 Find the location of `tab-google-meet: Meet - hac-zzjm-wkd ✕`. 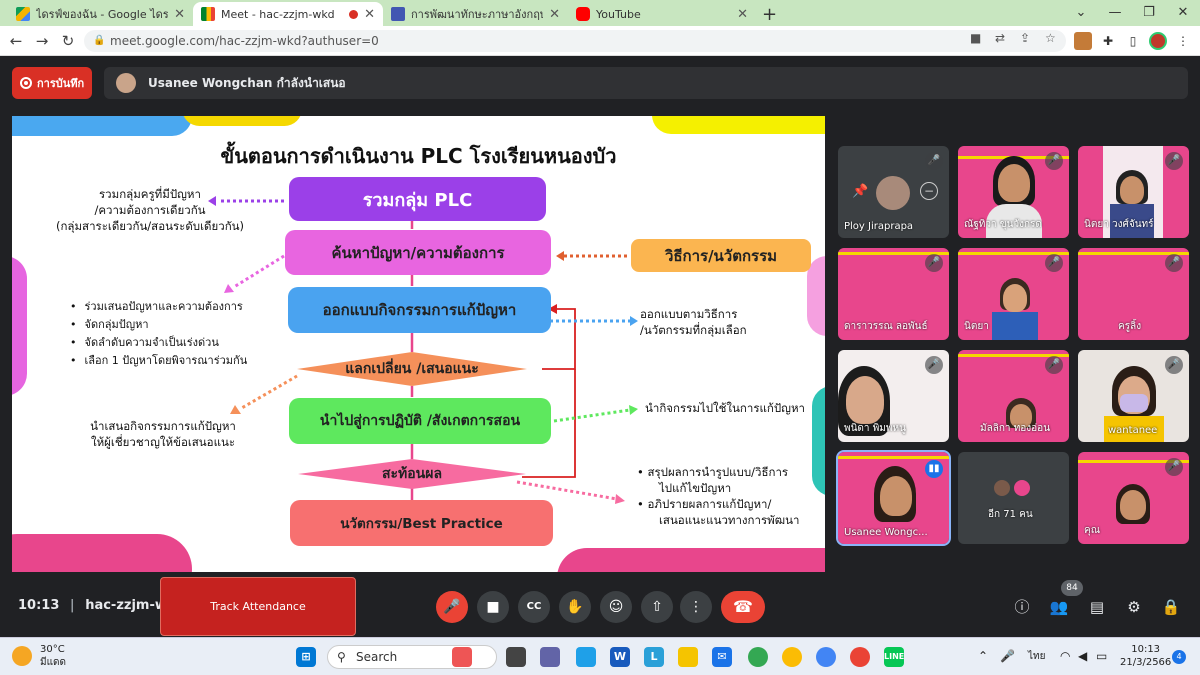

tab-google-meet: Meet - hac-zzjm-wkd ✕ is located at coordinates (288, 14).